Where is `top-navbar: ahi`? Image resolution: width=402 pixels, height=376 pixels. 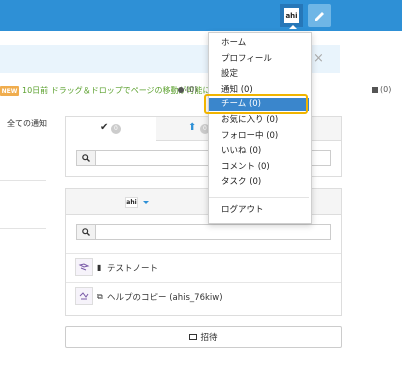
top-navbar: ahi is located at coordinates (201, 15).